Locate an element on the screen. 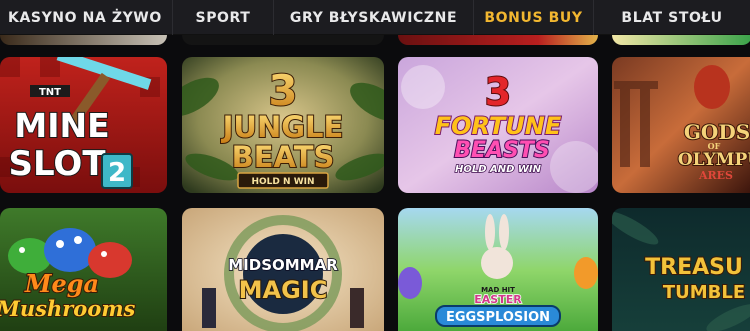 The image size is (750, 331). game-badge: HOLD AND WIN is located at coordinates (498, 169).